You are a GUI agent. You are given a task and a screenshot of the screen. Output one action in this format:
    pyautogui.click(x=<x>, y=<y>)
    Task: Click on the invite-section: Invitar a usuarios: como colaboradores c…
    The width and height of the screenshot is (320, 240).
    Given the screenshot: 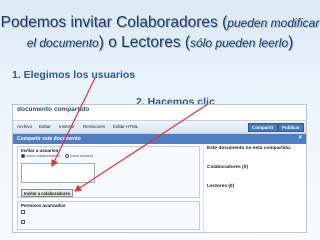 What is the action you would take?
    pyautogui.click(x=108, y=172)
    